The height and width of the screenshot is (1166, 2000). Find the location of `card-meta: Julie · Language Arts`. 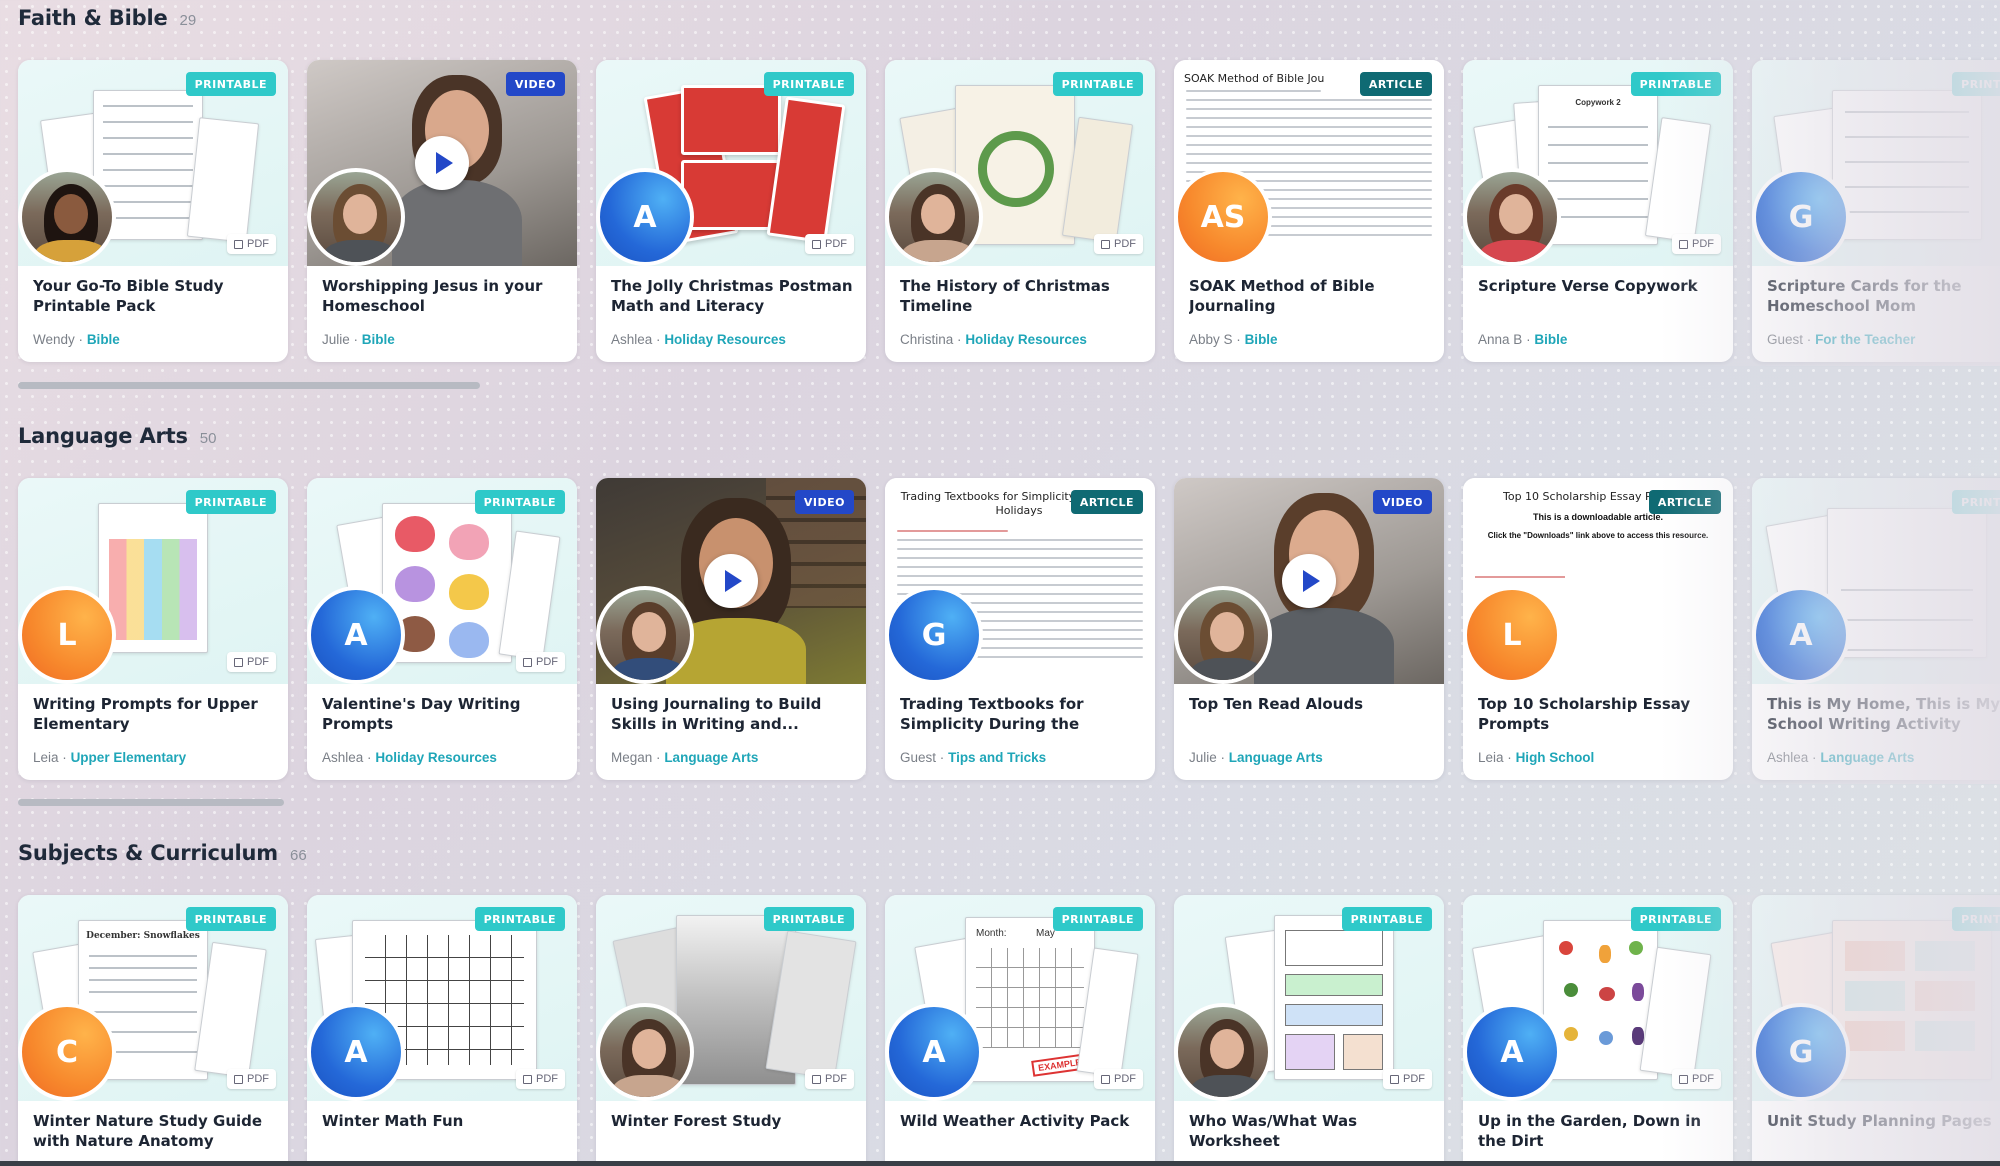

card-meta: Julie · Language Arts is located at coordinates (1256, 757).